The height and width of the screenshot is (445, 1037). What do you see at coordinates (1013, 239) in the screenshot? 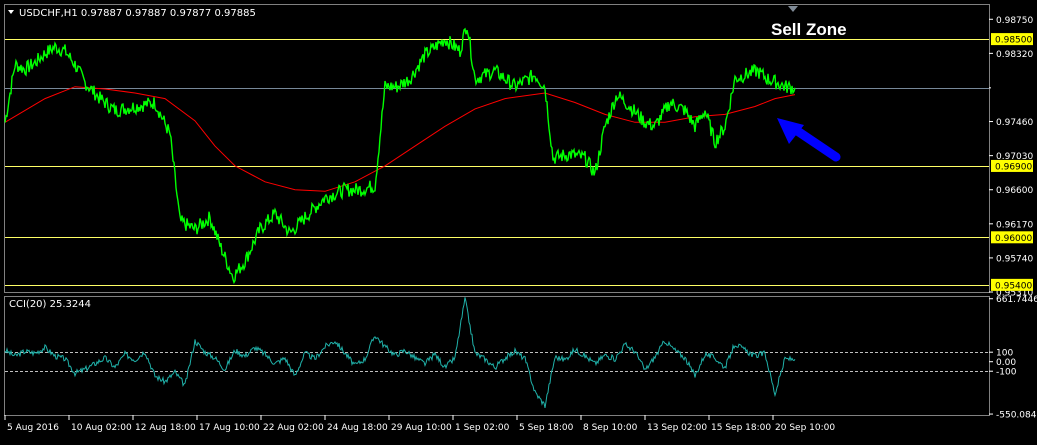
I see `level-label: 0.96000` at bounding box center [1013, 239].